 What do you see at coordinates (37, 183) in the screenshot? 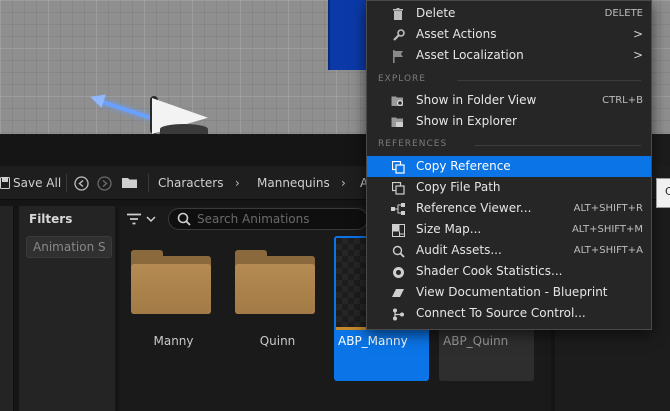
I see `save-all-label: Save All` at bounding box center [37, 183].